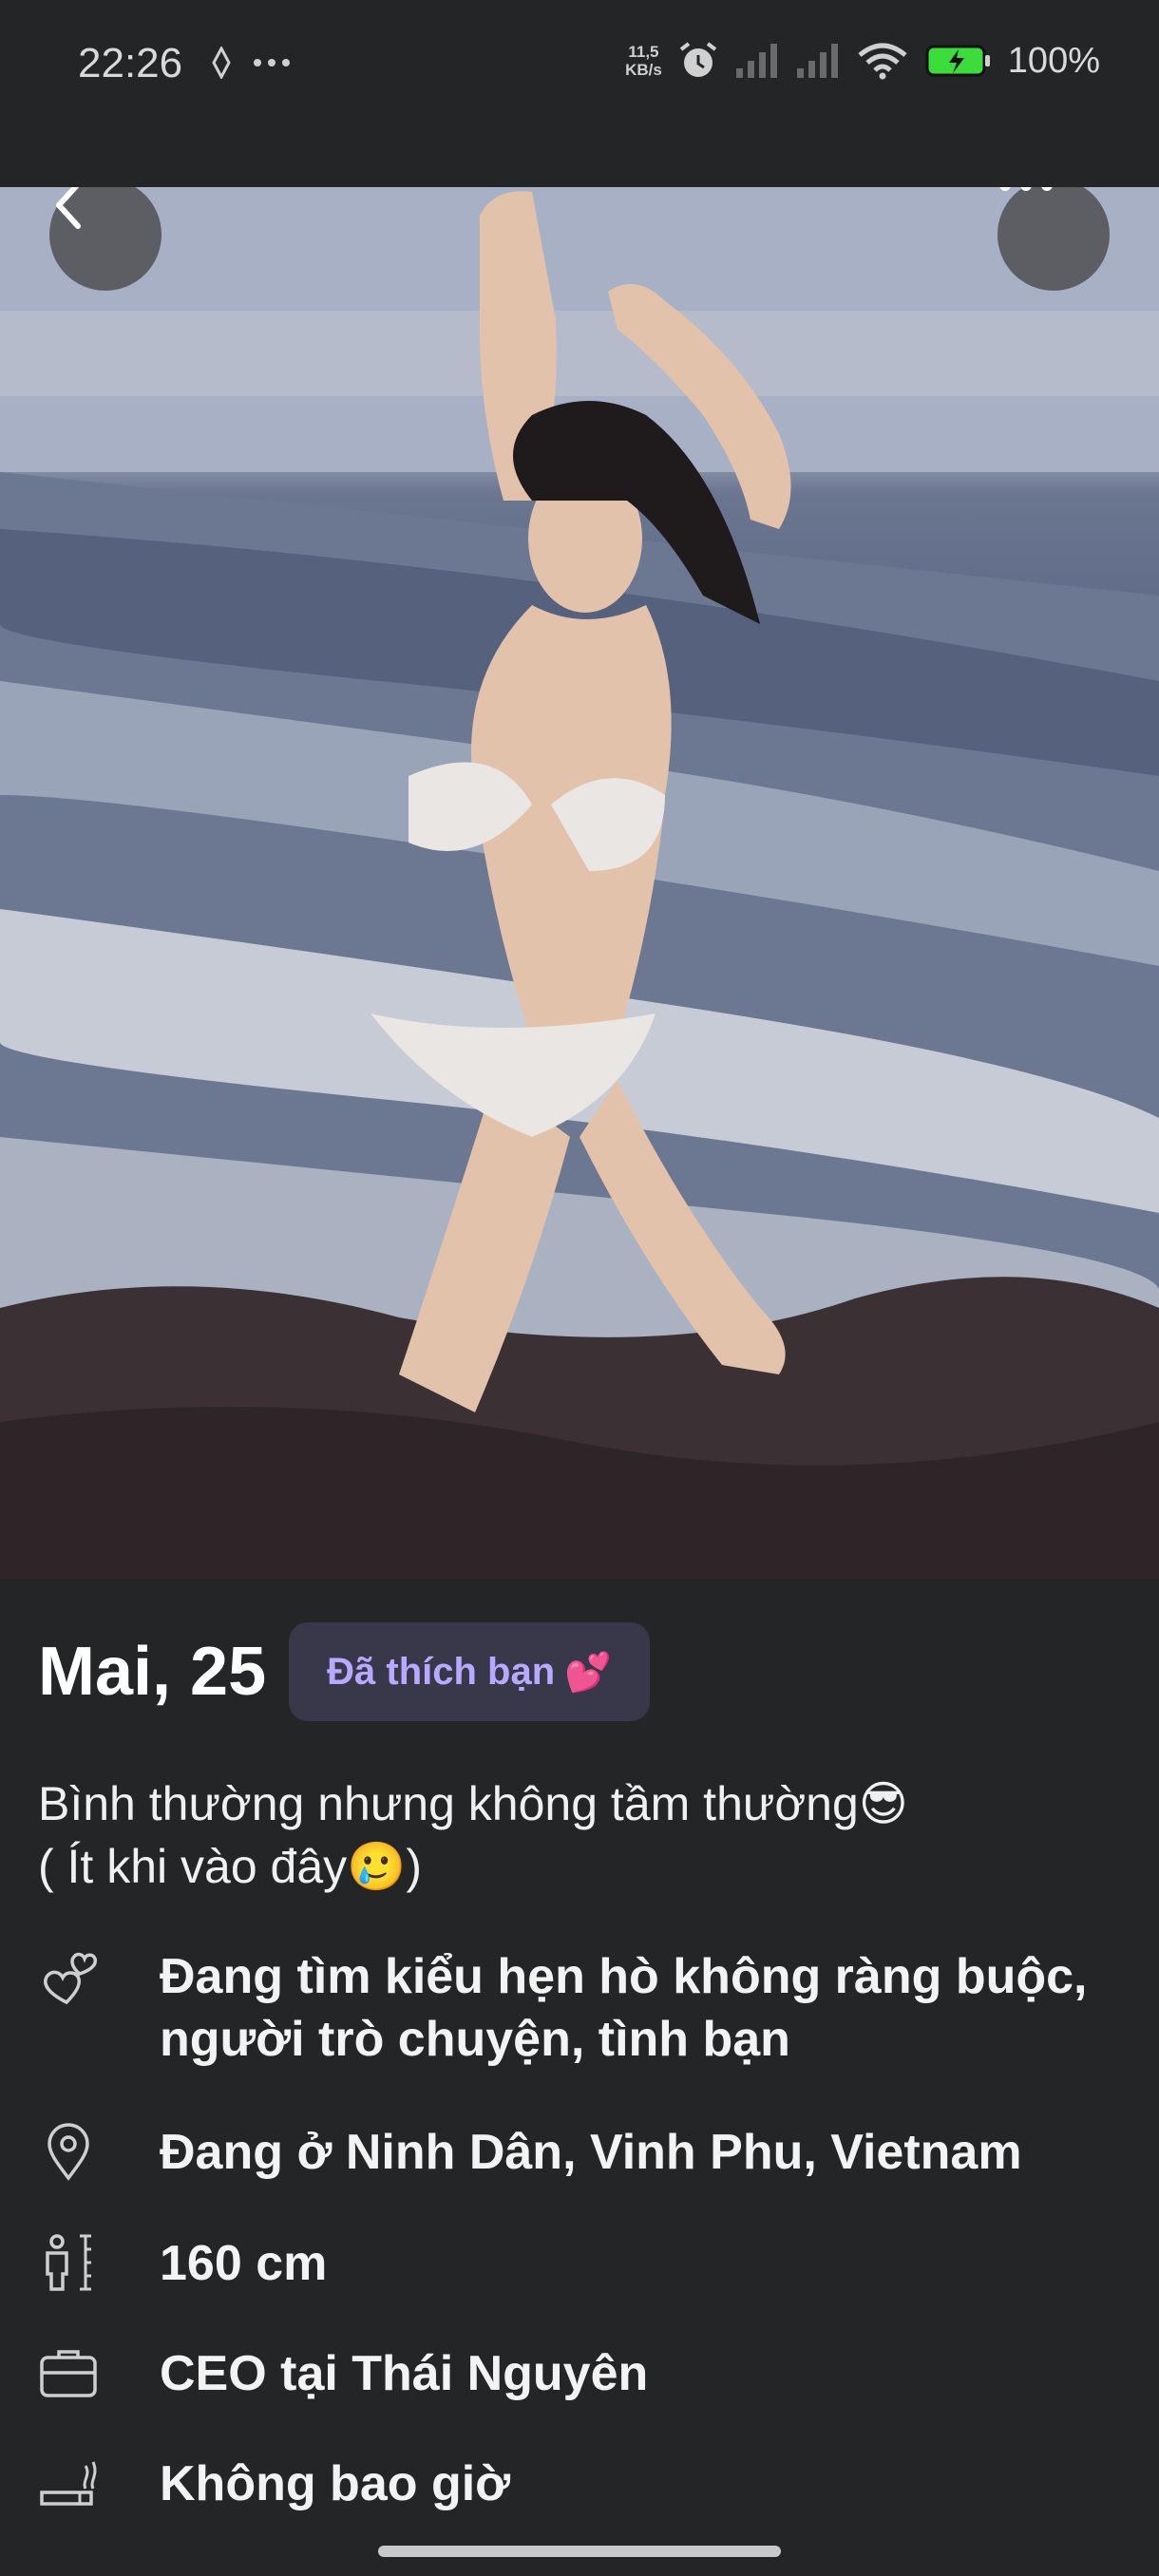 The height and width of the screenshot is (2576, 1159). I want to click on wifi-icon, so click(882, 61).